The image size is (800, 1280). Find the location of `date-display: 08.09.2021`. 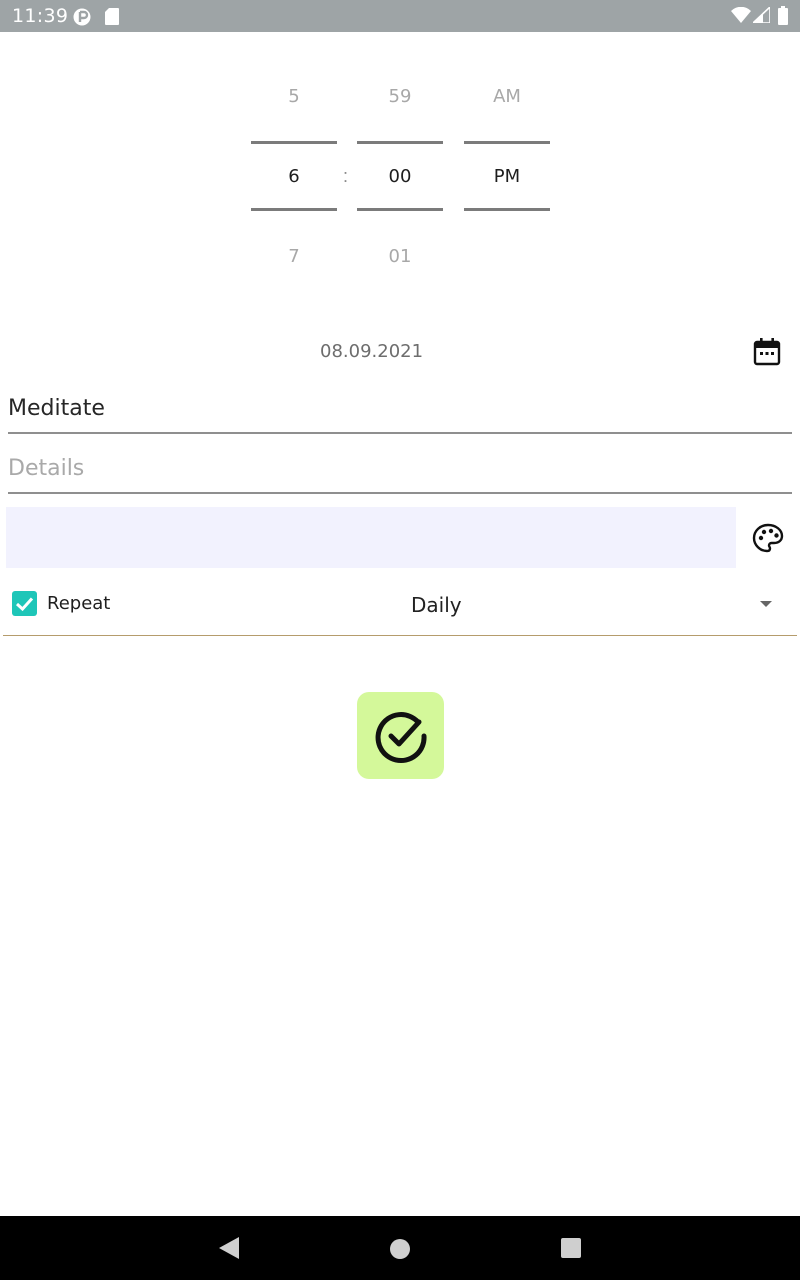

date-display: 08.09.2021 is located at coordinates (371, 351).